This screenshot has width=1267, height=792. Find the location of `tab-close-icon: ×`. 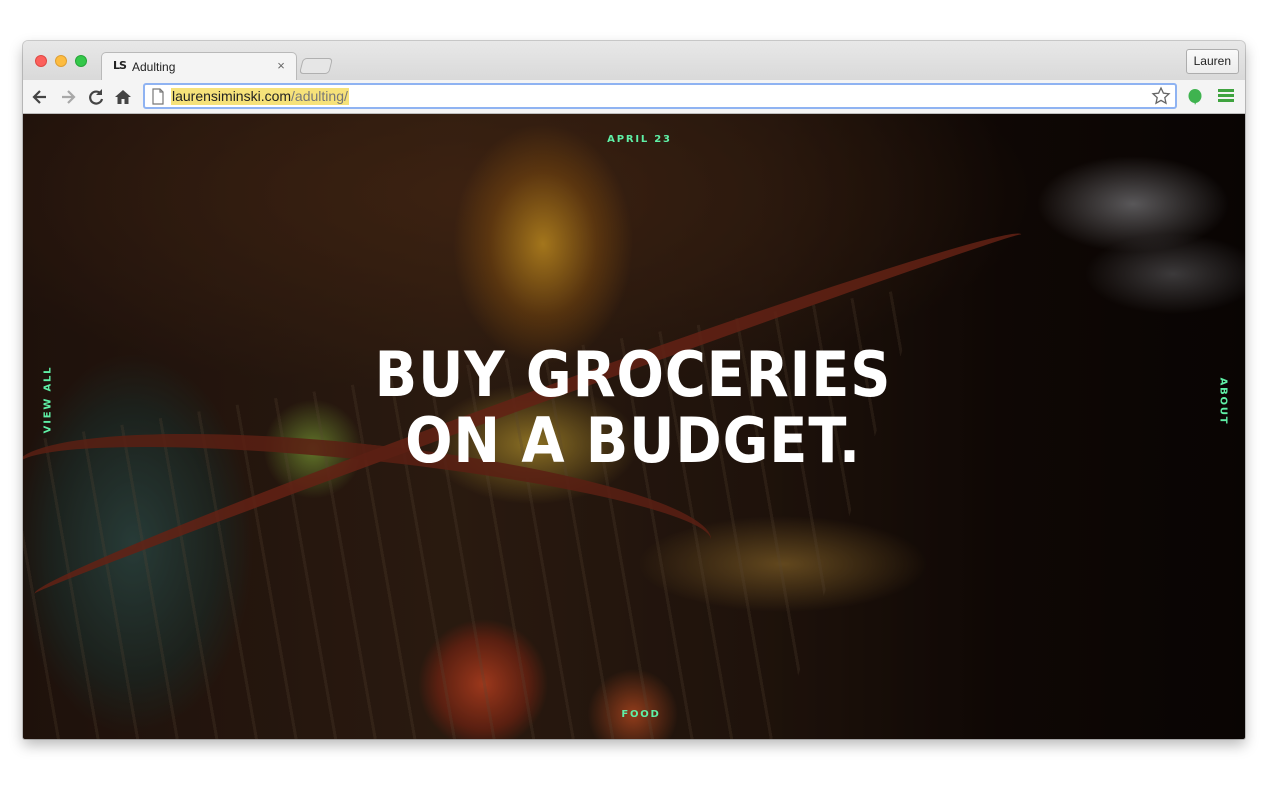

tab-close-icon: × is located at coordinates (281, 66).